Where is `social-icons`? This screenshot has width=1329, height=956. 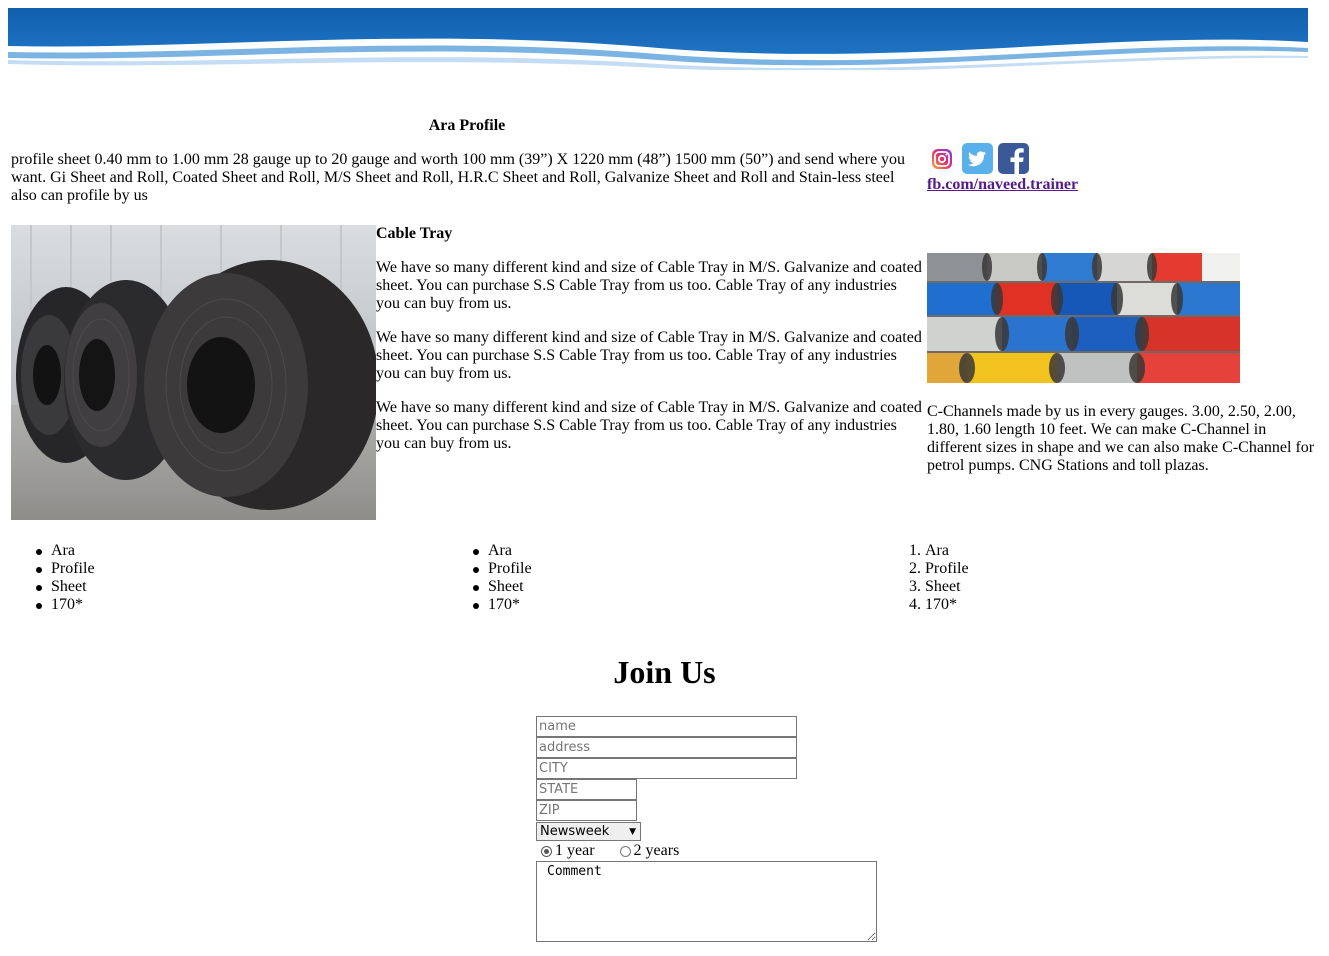
social-icons is located at coordinates (1027, 158).